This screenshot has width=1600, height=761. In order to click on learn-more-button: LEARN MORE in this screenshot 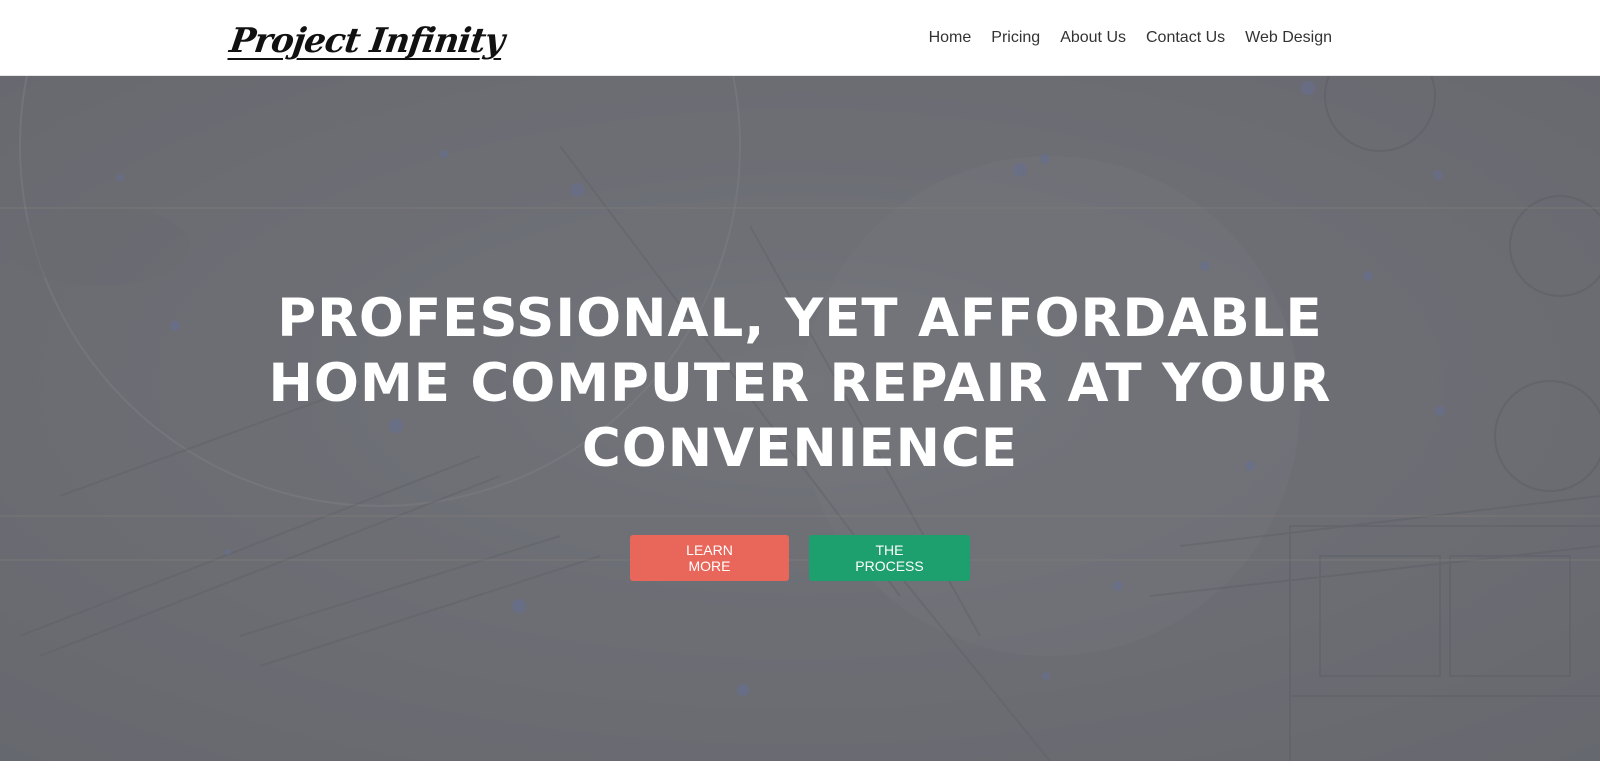, I will do `click(709, 558)`.